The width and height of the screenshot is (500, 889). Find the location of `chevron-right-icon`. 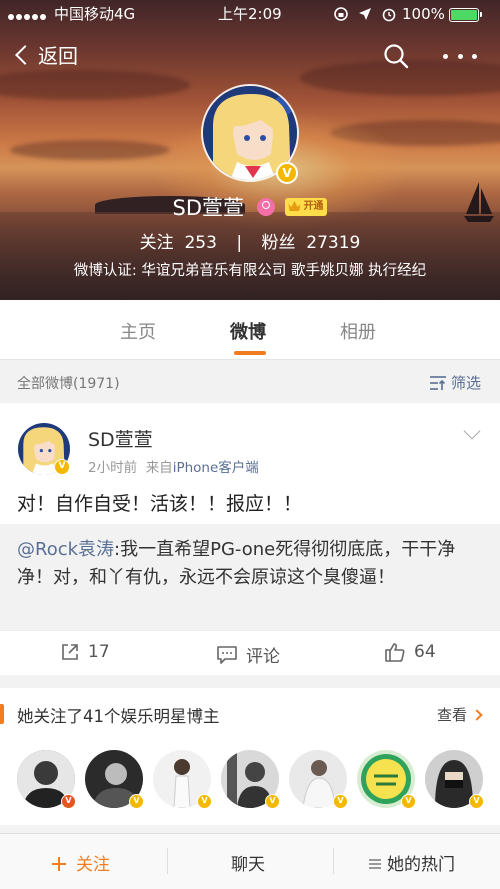

chevron-right-icon is located at coordinates (477, 714).